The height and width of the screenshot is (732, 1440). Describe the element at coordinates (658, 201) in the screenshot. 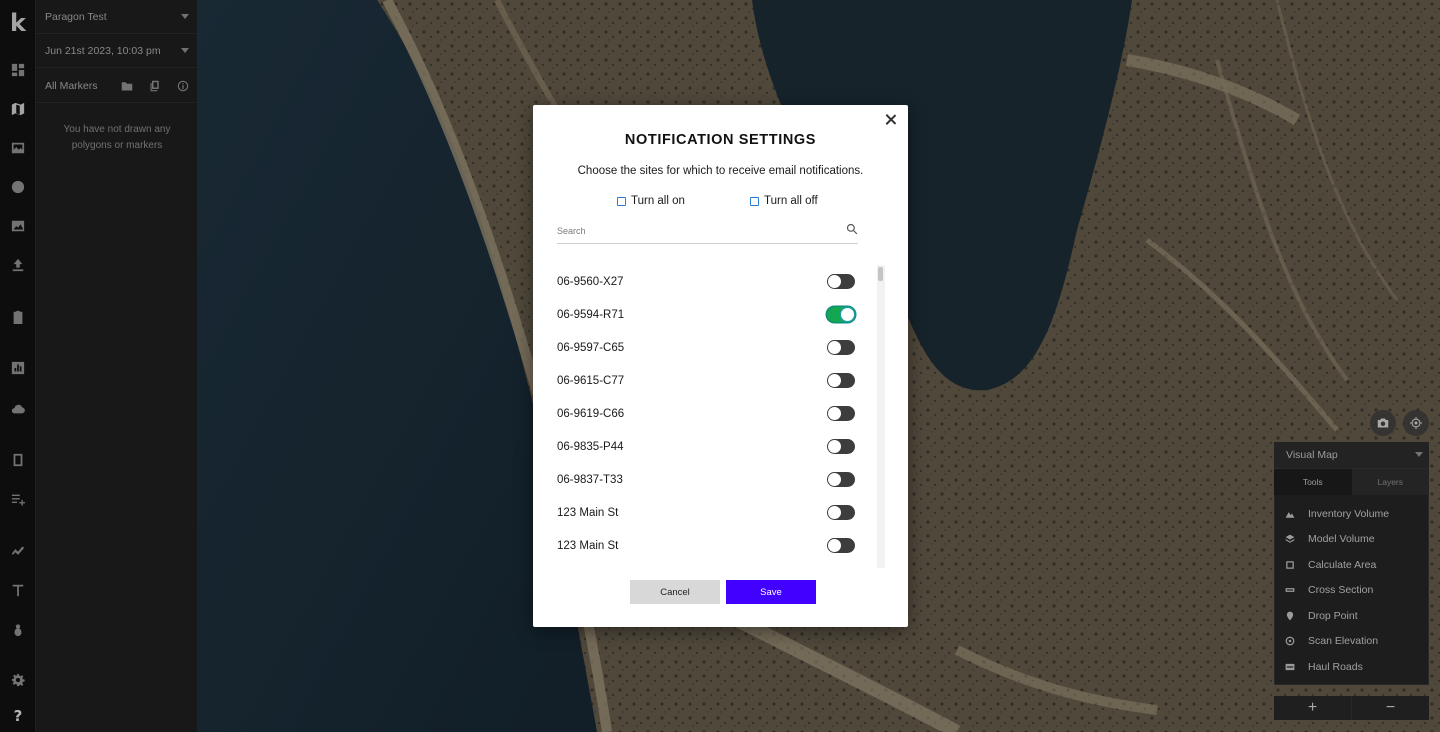

I see `turn-all-on-label: Turn all on` at that location.